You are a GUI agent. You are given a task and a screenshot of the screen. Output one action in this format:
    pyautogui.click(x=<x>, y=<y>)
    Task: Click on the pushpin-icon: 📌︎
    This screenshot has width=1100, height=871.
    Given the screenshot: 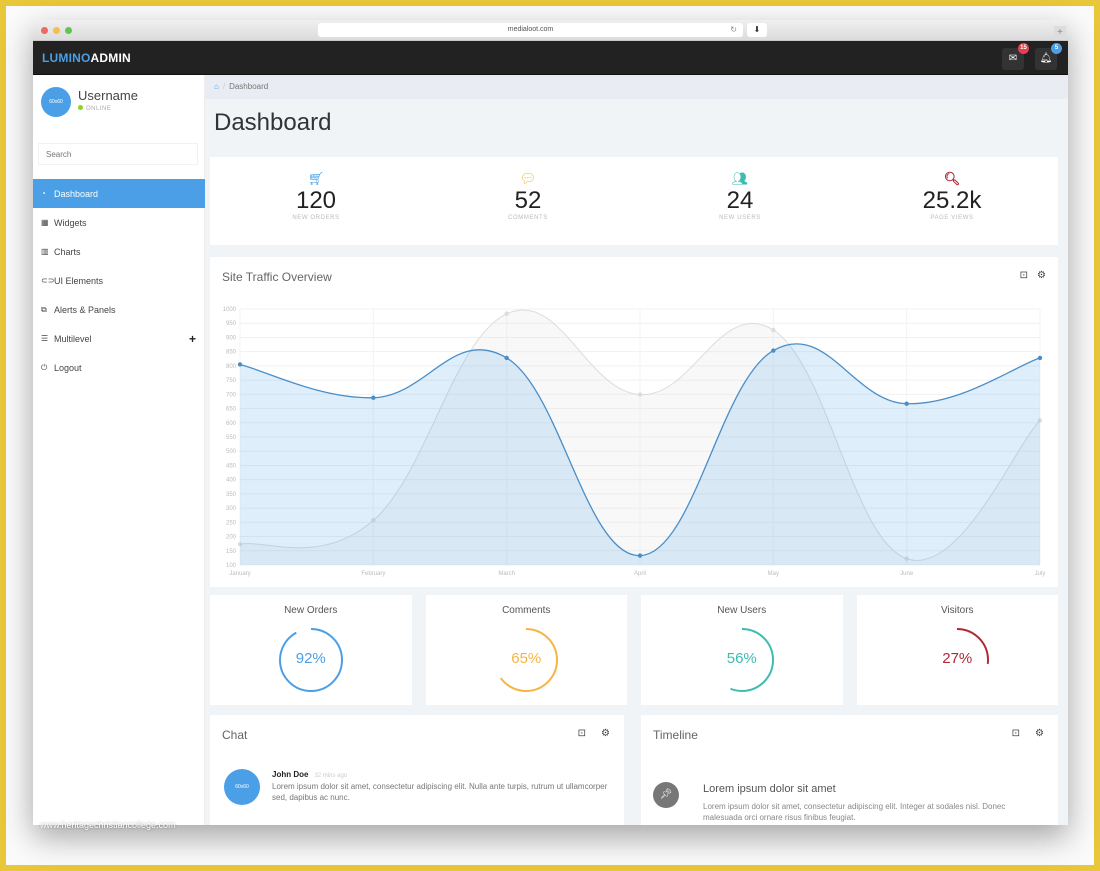 What is the action you would take?
    pyautogui.click(x=666, y=795)
    